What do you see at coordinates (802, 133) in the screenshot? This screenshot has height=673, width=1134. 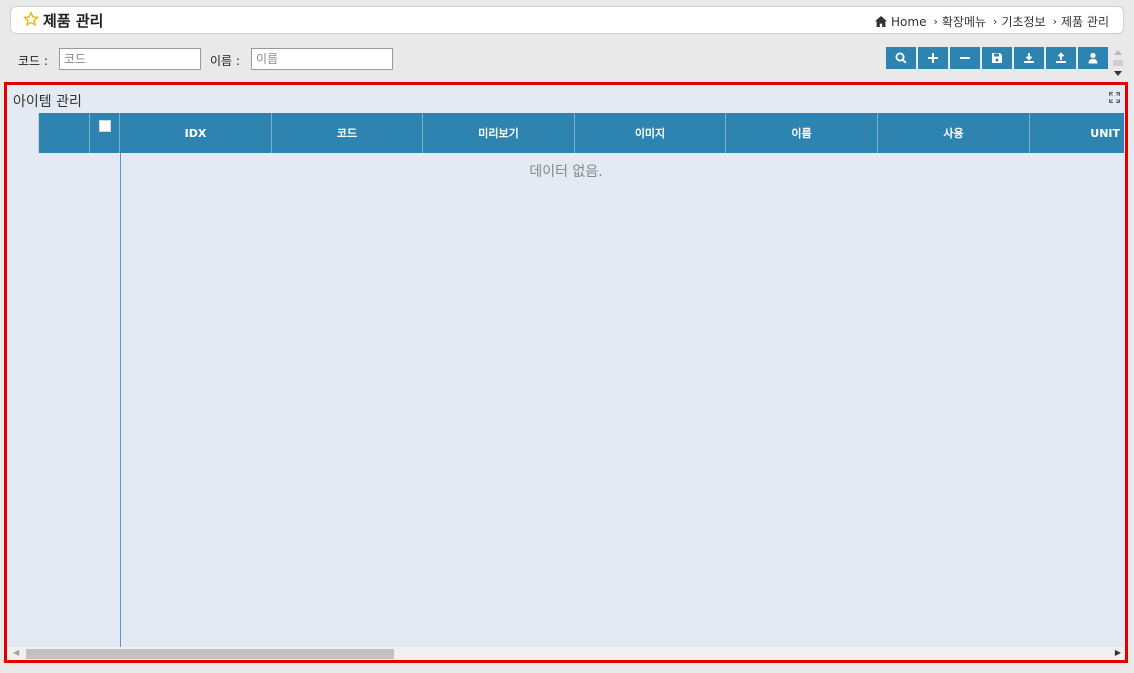 I see `column-header-name: 이름` at bounding box center [802, 133].